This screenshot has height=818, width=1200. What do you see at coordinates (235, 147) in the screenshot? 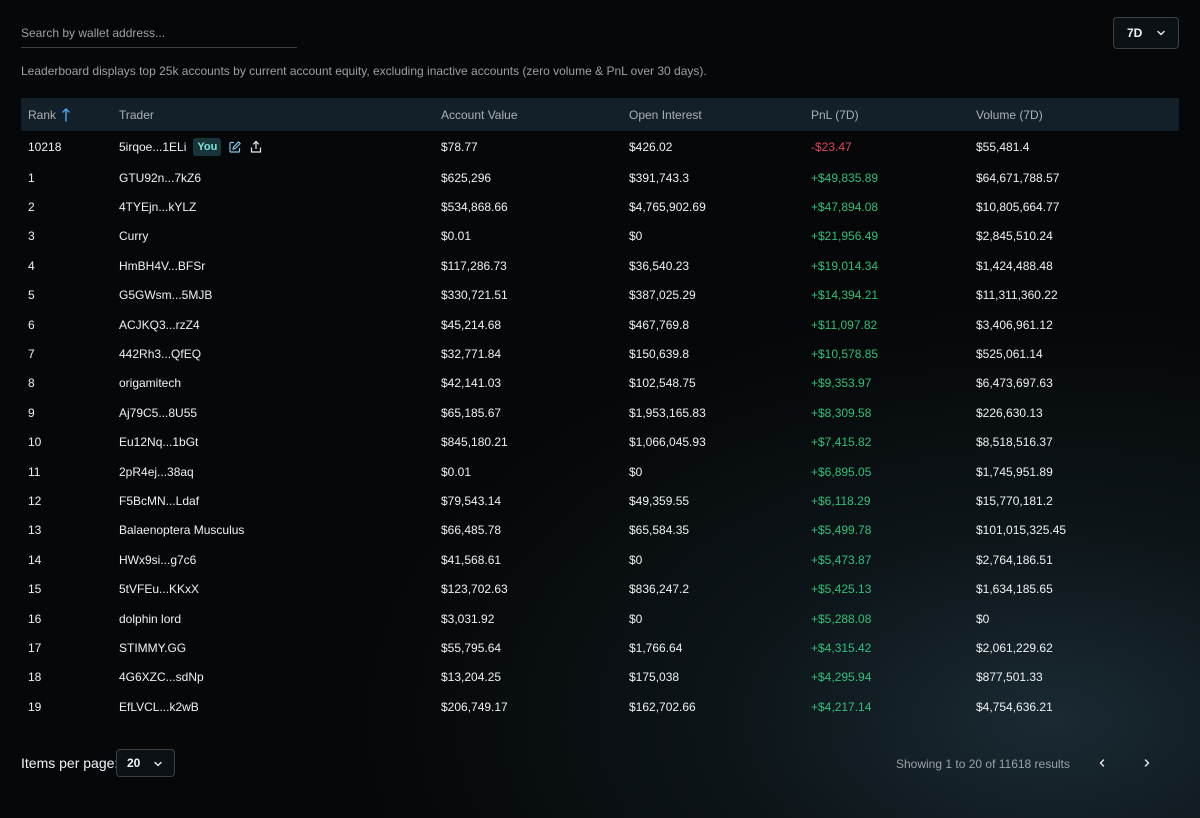
I see `edit-icon` at bounding box center [235, 147].